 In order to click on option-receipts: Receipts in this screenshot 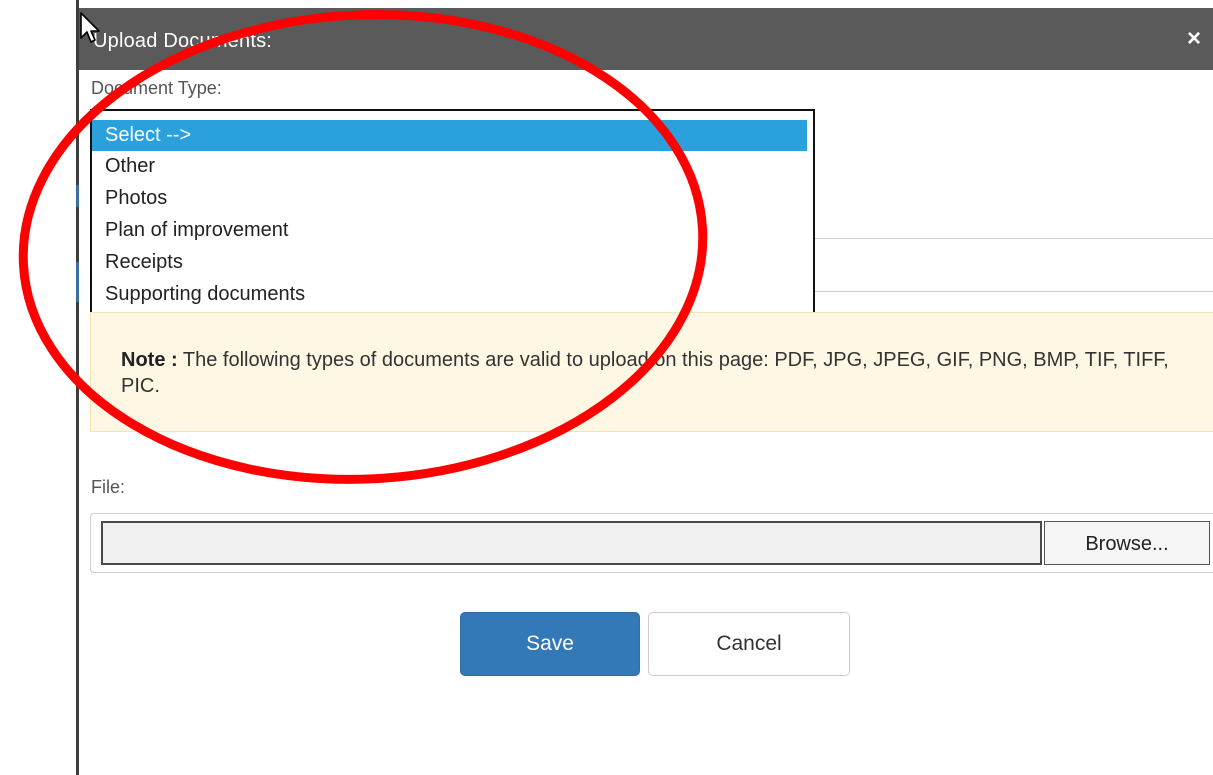, I will do `click(449, 263)`.